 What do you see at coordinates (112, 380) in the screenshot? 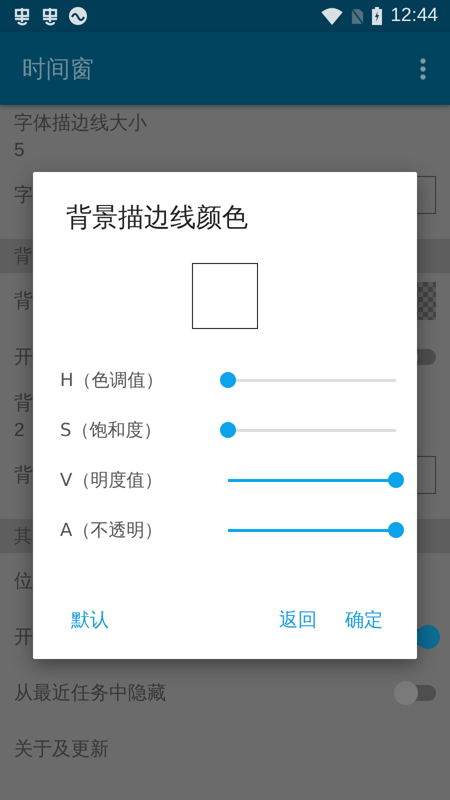
I see `slider-label: H（色调值）` at bounding box center [112, 380].